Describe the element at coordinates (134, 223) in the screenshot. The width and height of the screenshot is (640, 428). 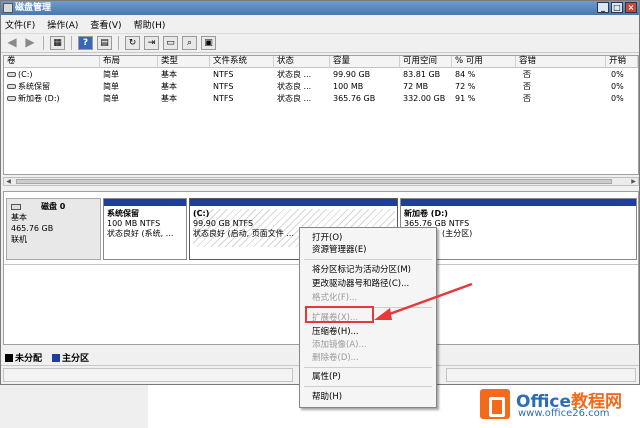
I see `partition-size: 100 MB NTFS` at that location.